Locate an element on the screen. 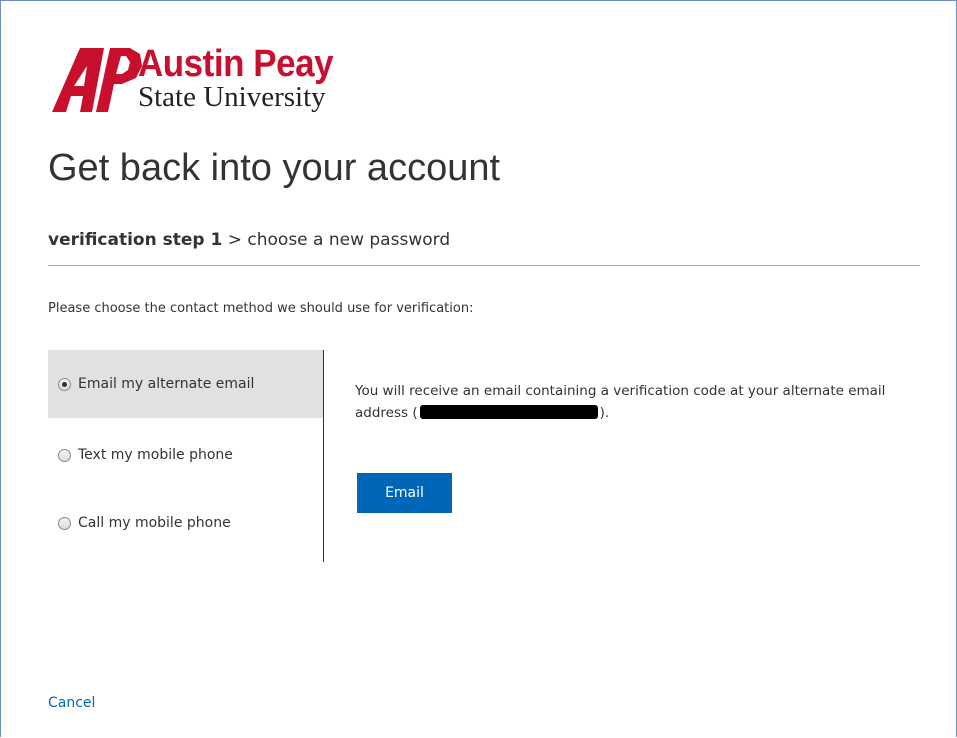  email-button: Email is located at coordinates (404, 493).